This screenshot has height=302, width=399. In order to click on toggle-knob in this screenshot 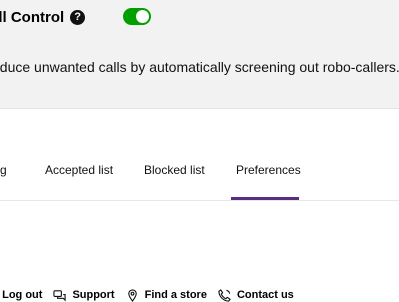, I will do `click(142, 16)`.